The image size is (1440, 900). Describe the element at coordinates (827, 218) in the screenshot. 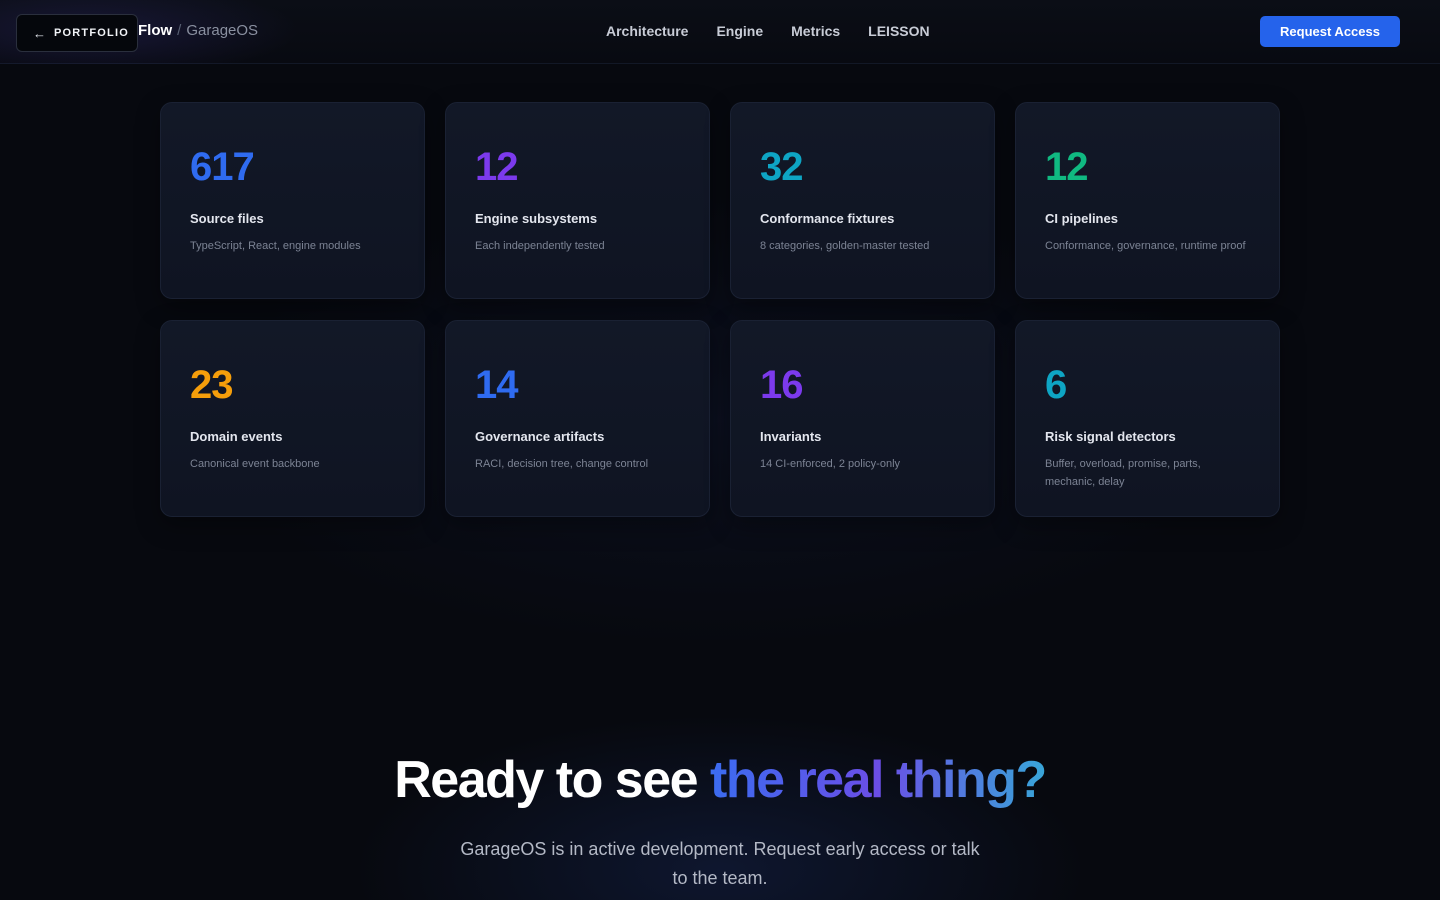

I see `stat-label: Conformance fixtures` at that location.